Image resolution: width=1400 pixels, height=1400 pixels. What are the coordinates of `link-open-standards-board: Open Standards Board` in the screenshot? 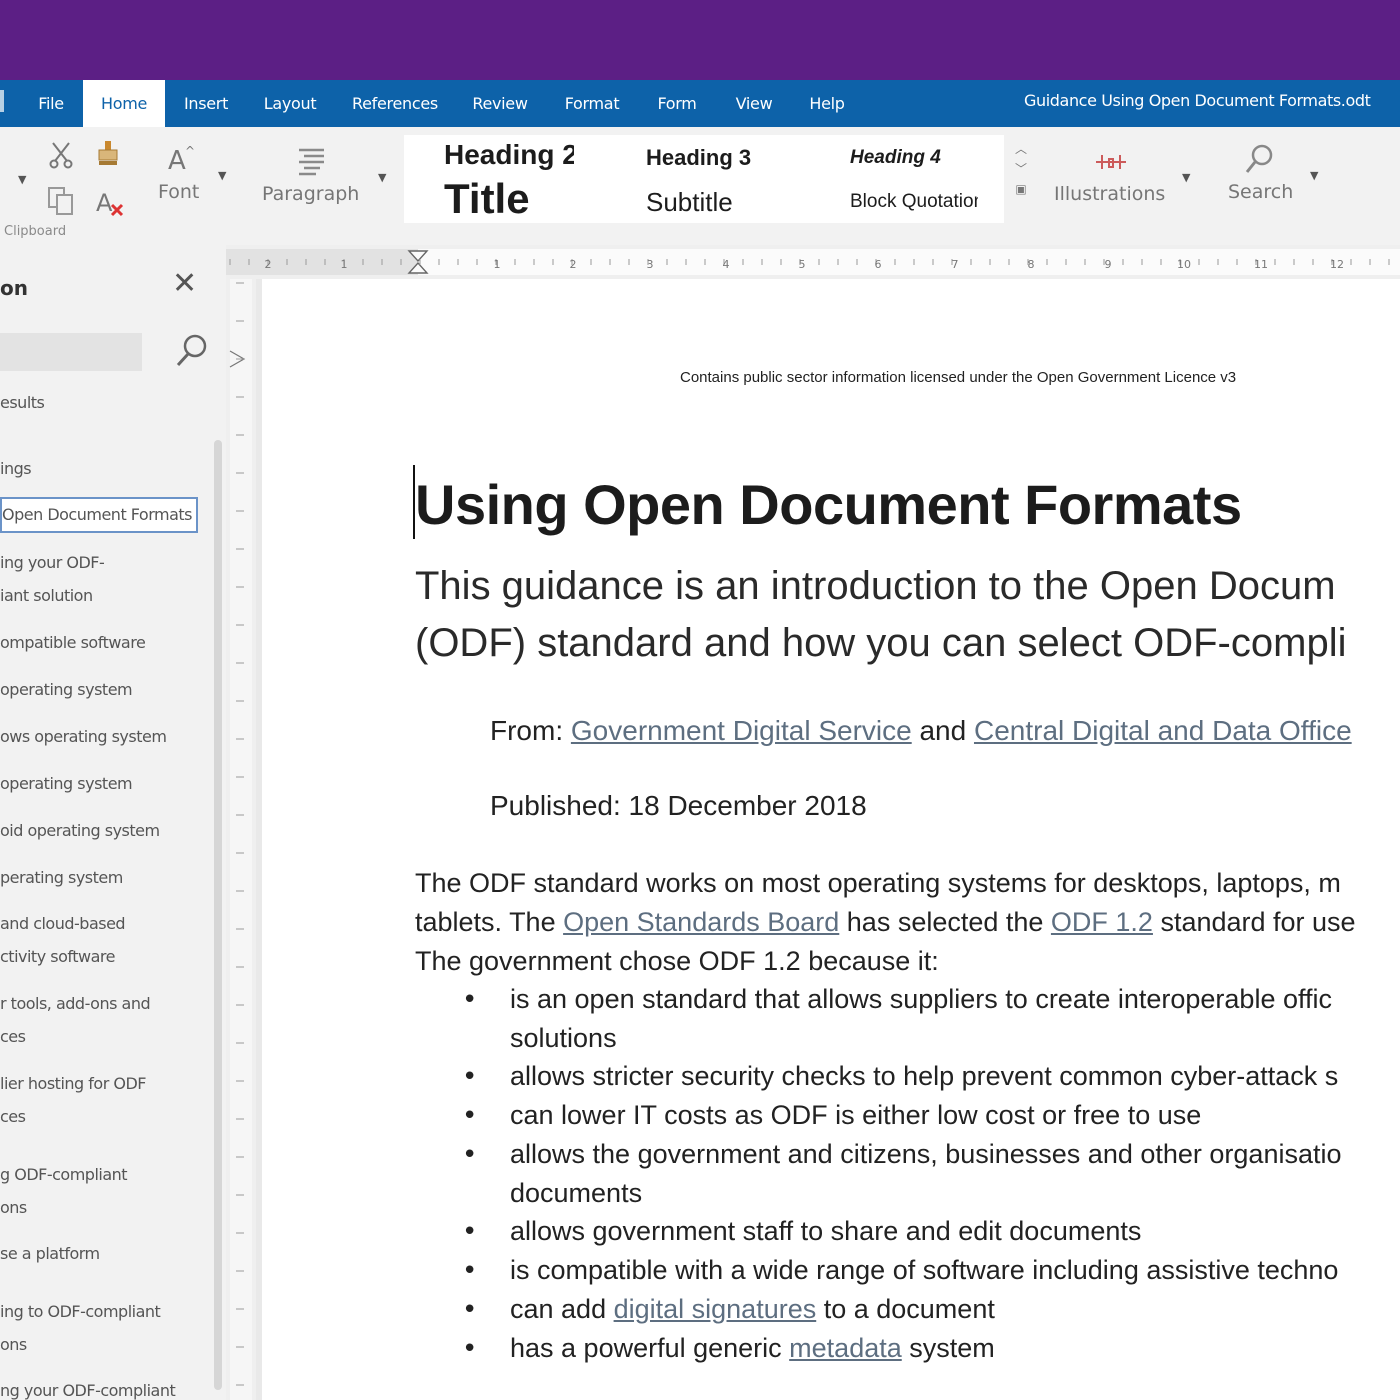 It's located at (701, 922).